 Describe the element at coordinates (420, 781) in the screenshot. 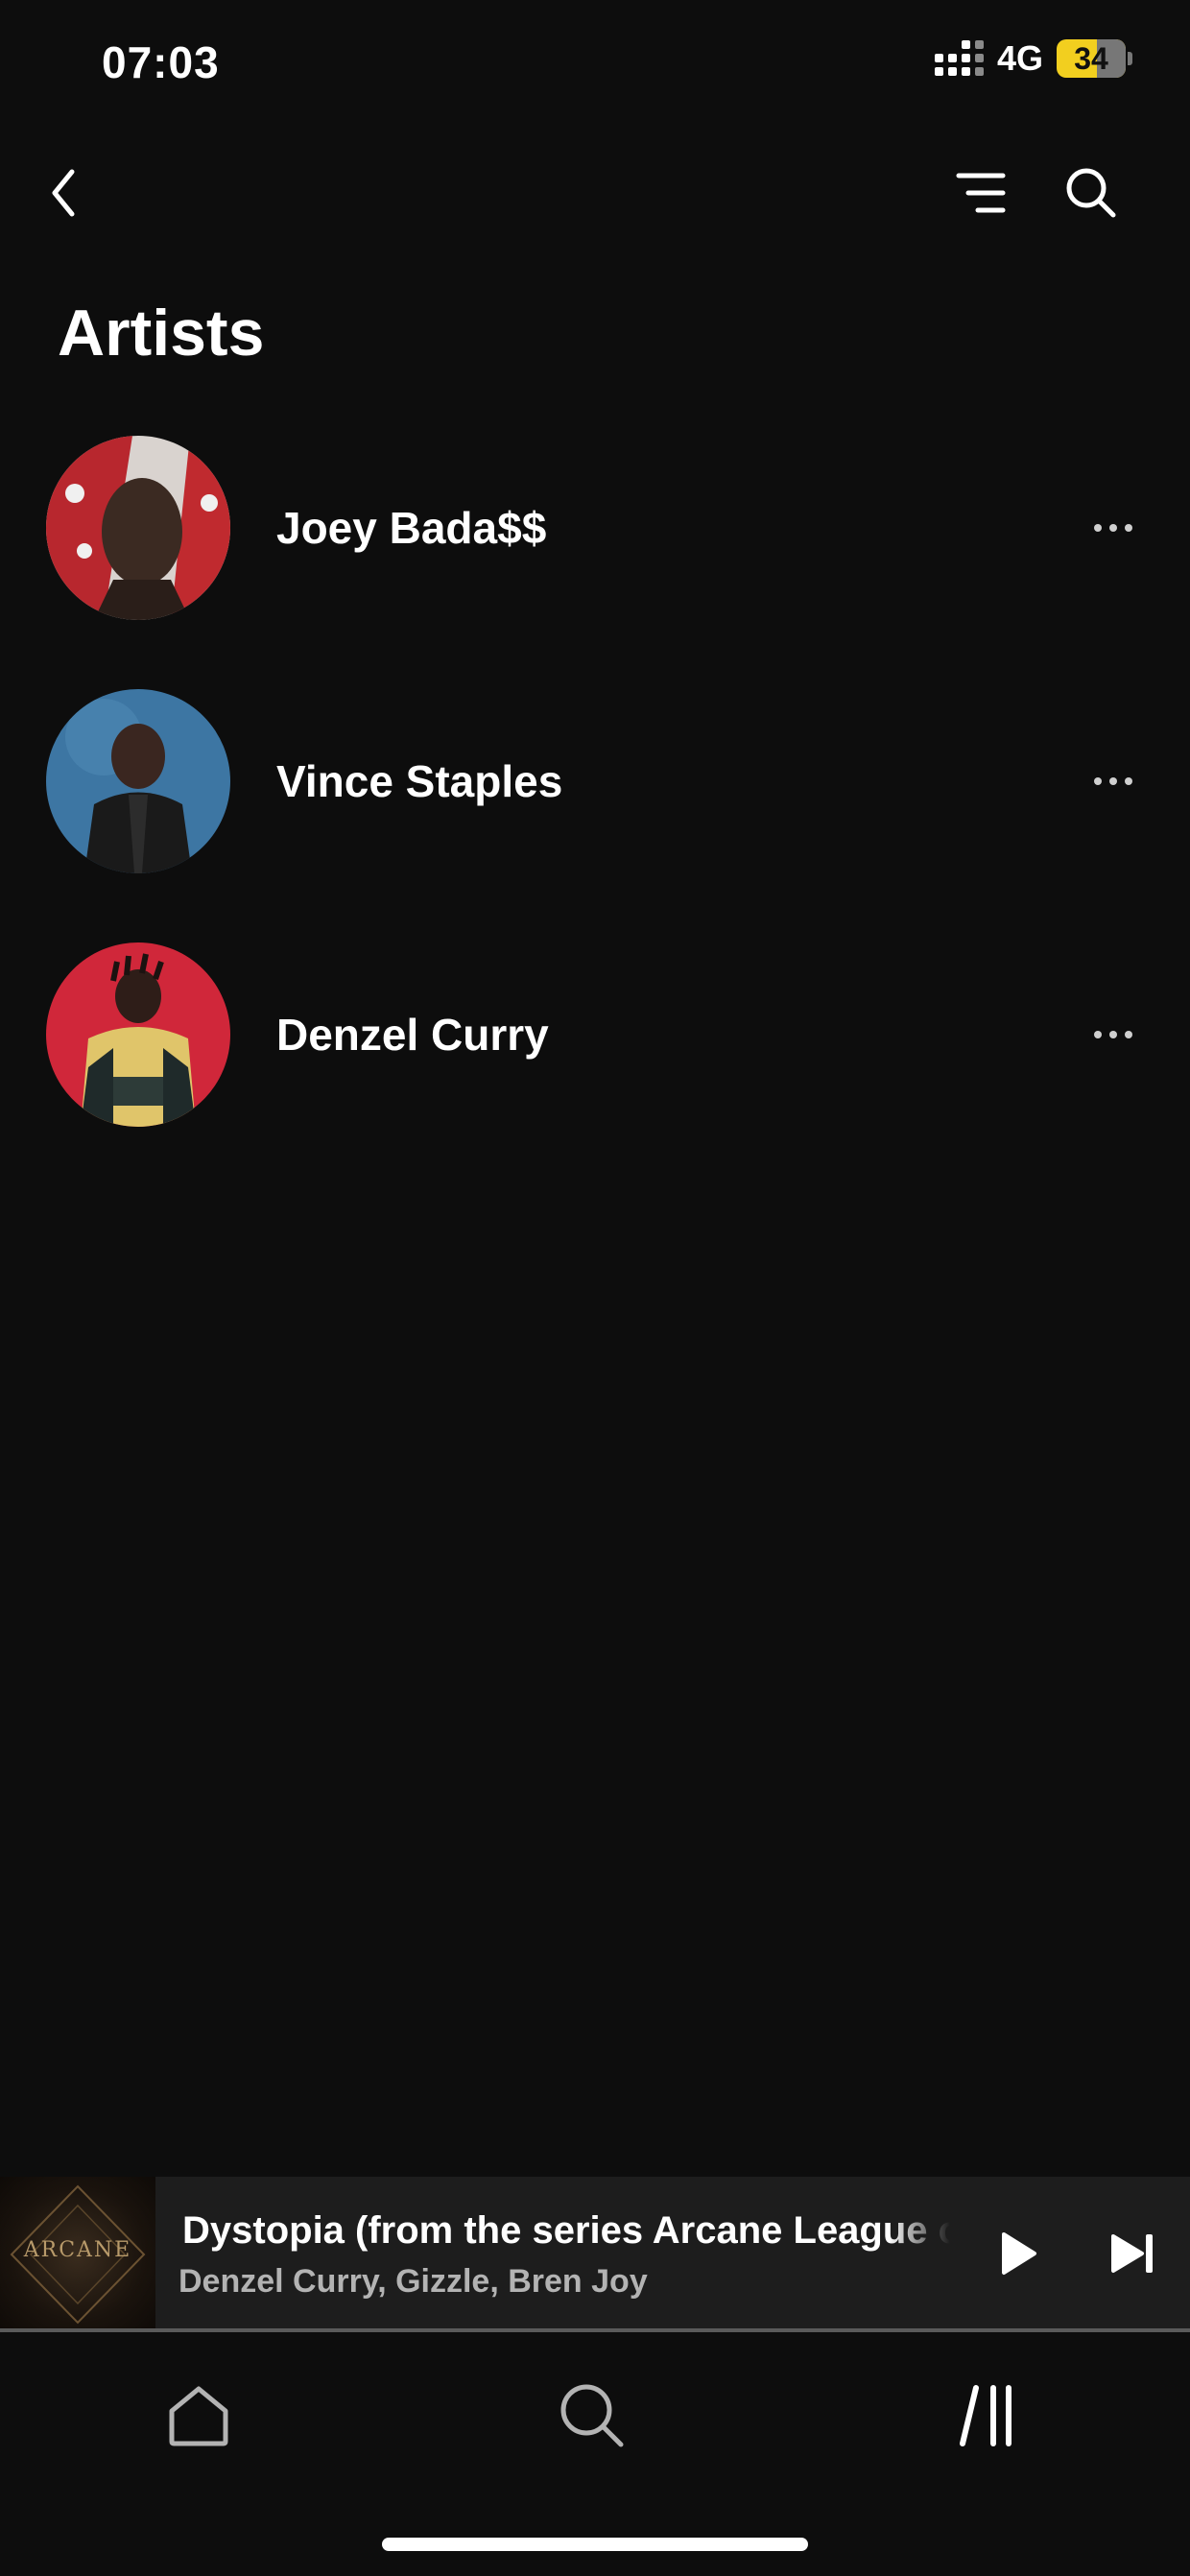

I see `artist-name: Vince Staples` at that location.